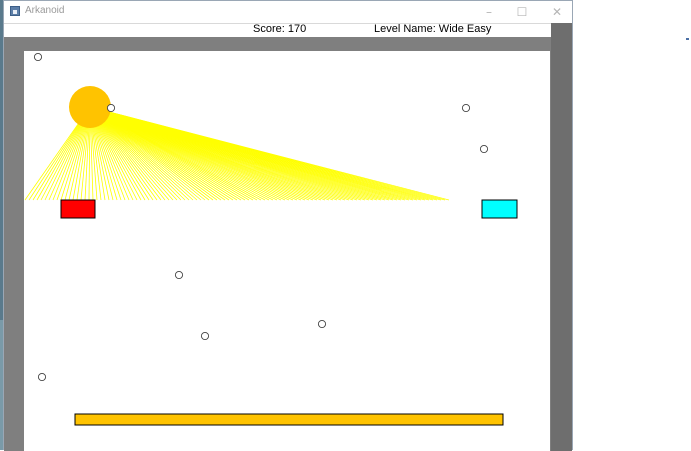 This screenshot has width=691, height=451. What do you see at coordinates (561, 237) in the screenshot?
I see `window-right-frame` at bounding box center [561, 237].